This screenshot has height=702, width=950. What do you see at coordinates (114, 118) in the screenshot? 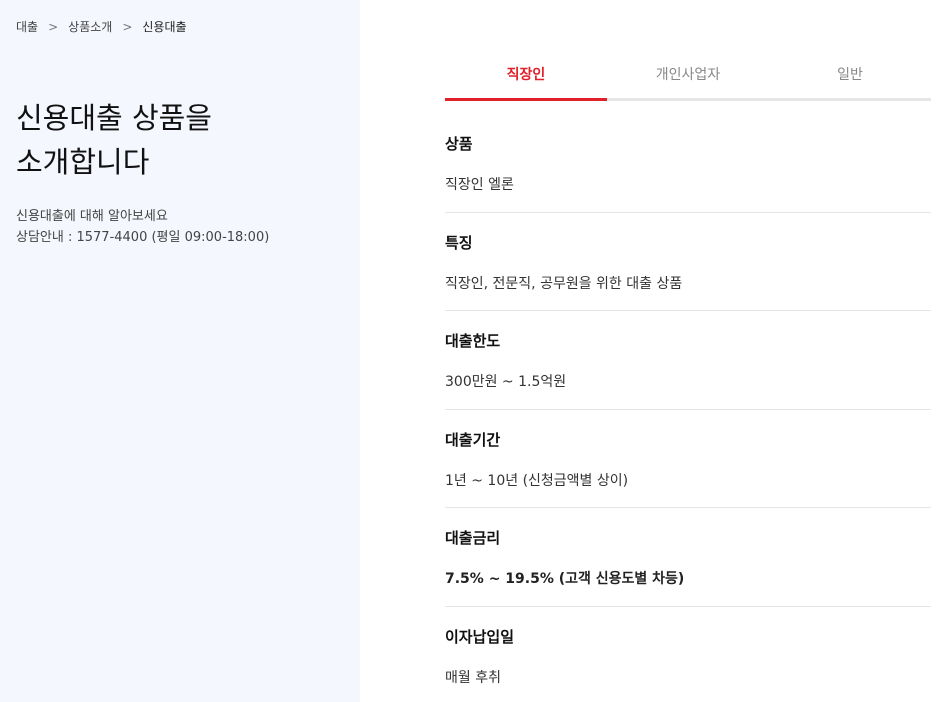
I see `page-title-line-1: 신용대출 상품을` at bounding box center [114, 118].